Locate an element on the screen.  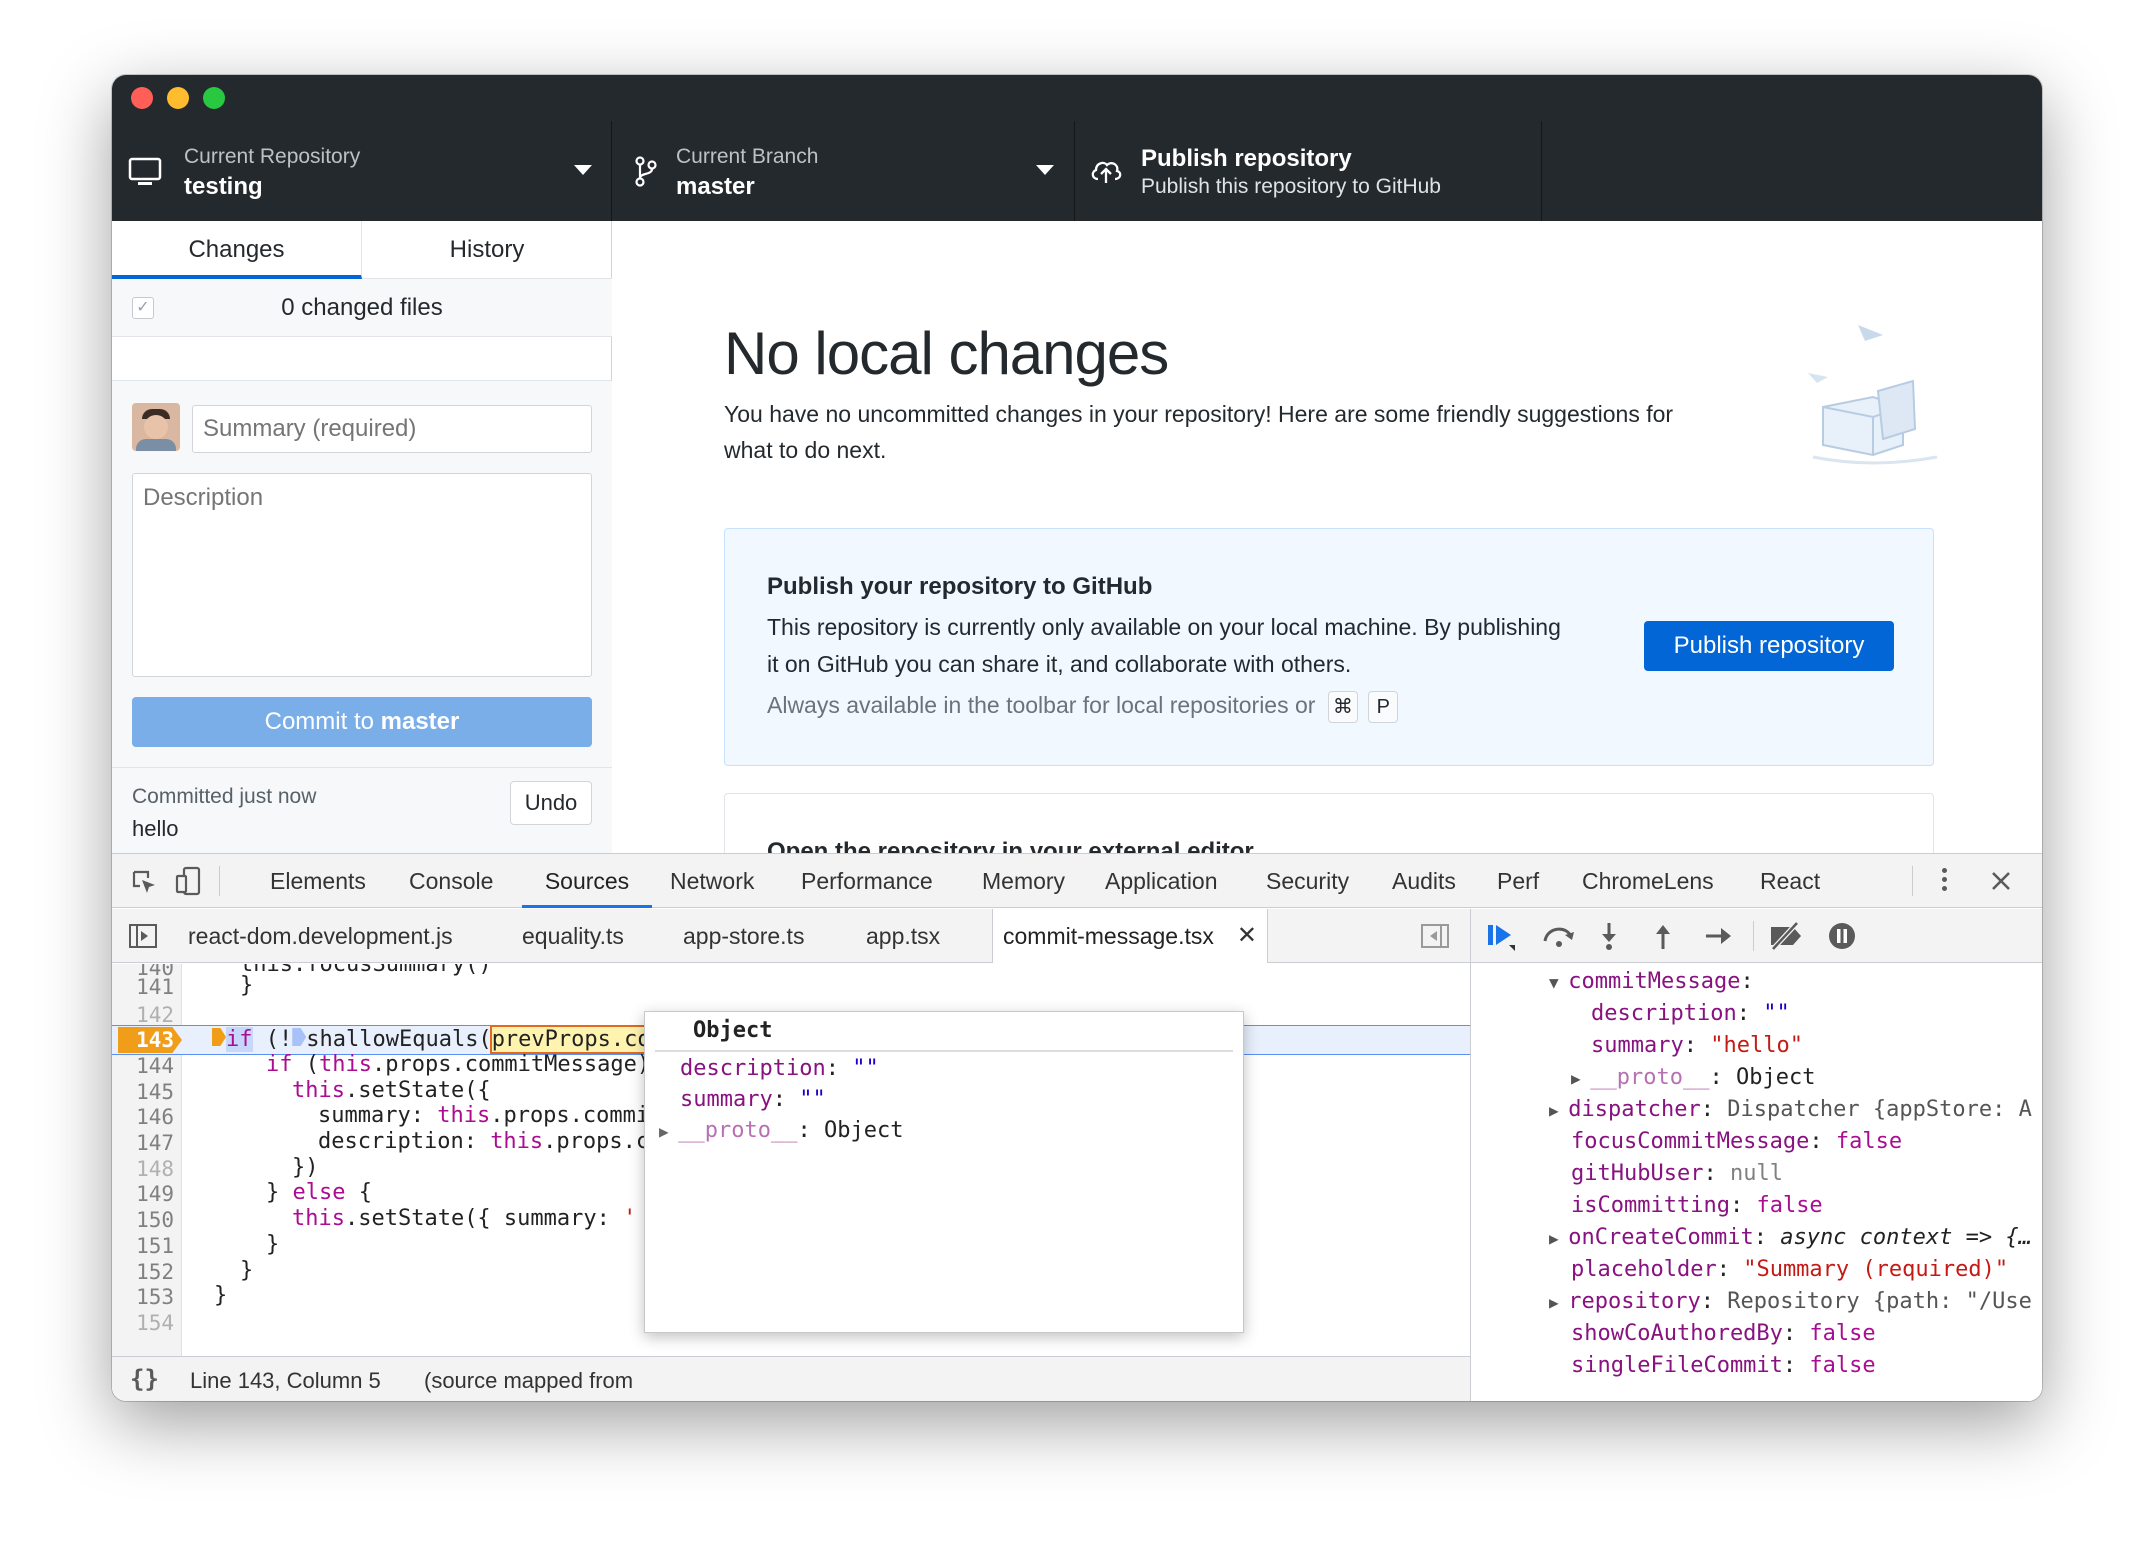
last-commit-time: Committed just now is located at coordinates (224, 796).